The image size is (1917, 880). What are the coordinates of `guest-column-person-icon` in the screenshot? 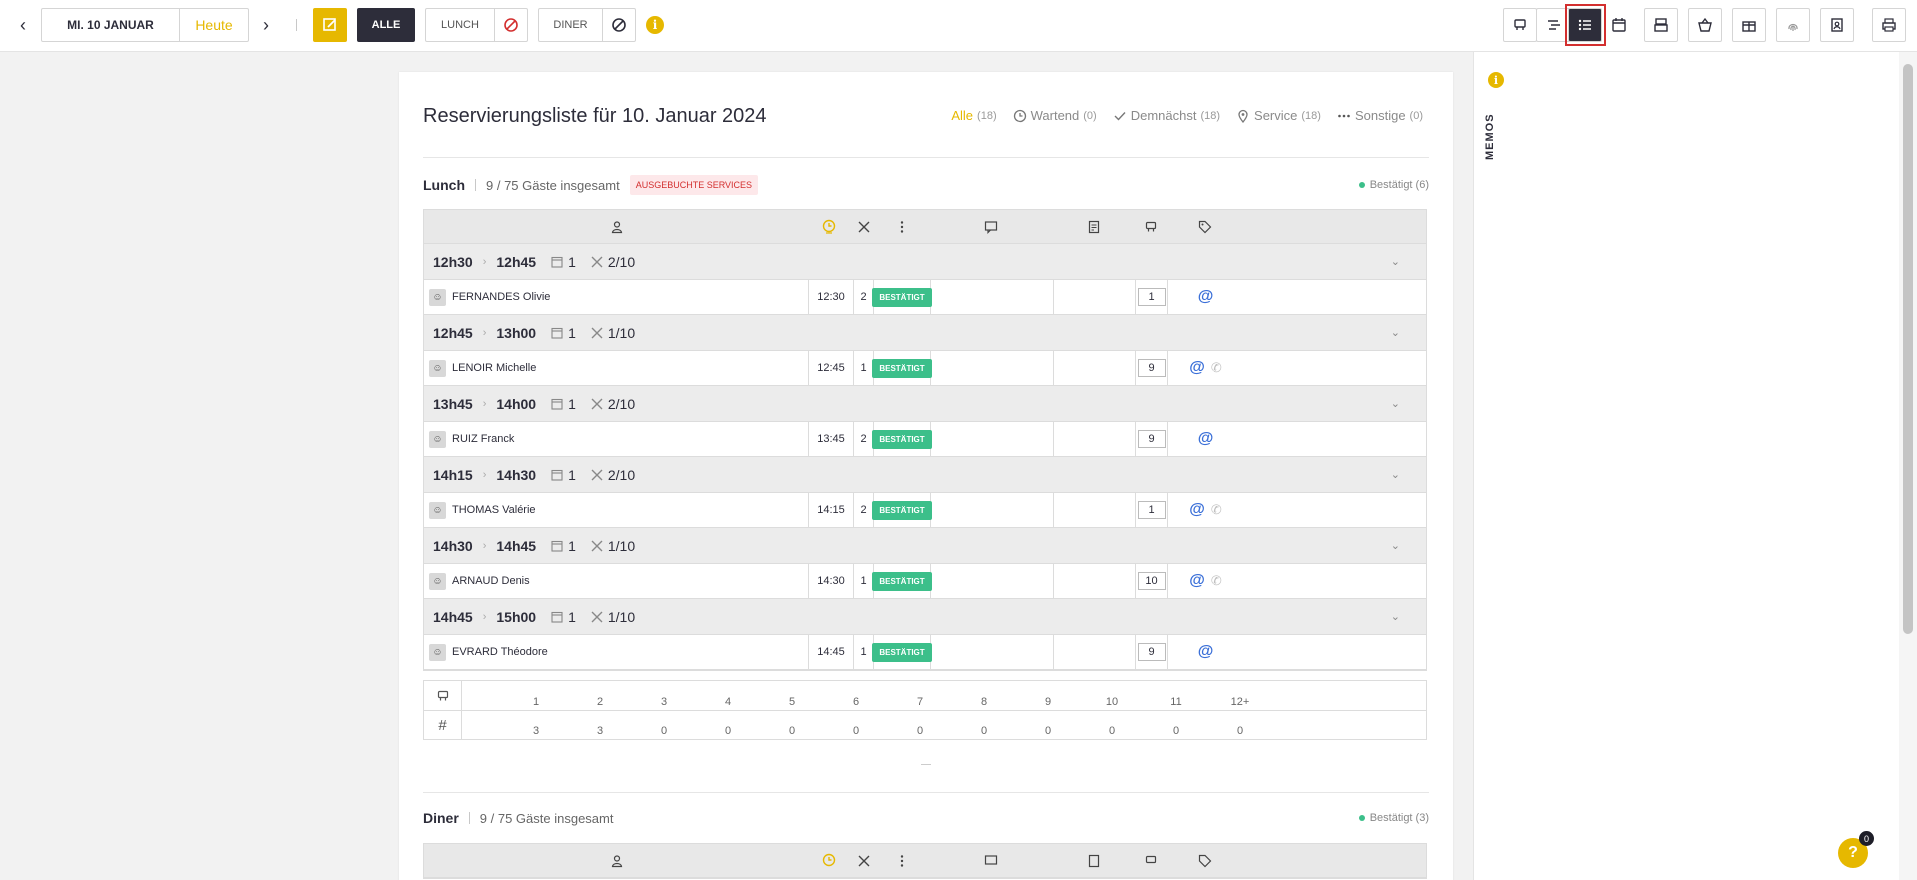 It's located at (617, 227).